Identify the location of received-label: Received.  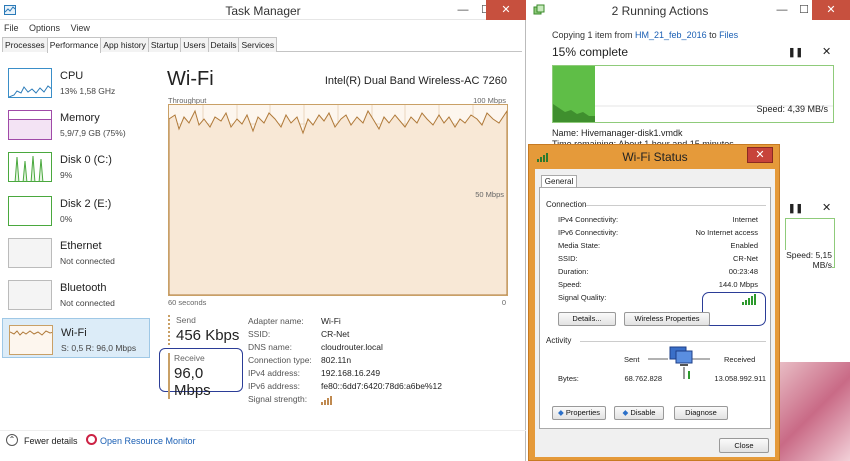
(740, 359).